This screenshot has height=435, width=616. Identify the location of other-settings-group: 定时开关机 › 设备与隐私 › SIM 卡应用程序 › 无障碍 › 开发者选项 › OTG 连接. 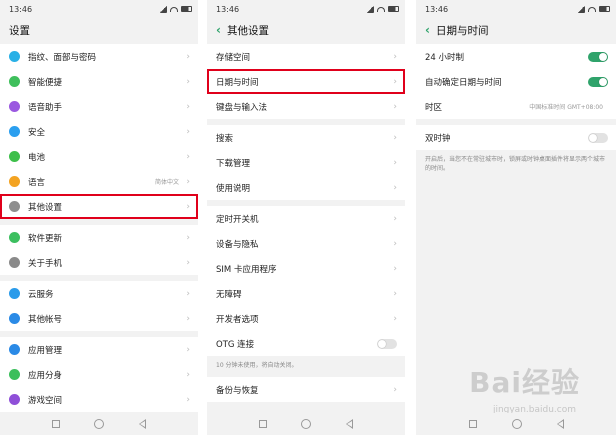
(306, 281).